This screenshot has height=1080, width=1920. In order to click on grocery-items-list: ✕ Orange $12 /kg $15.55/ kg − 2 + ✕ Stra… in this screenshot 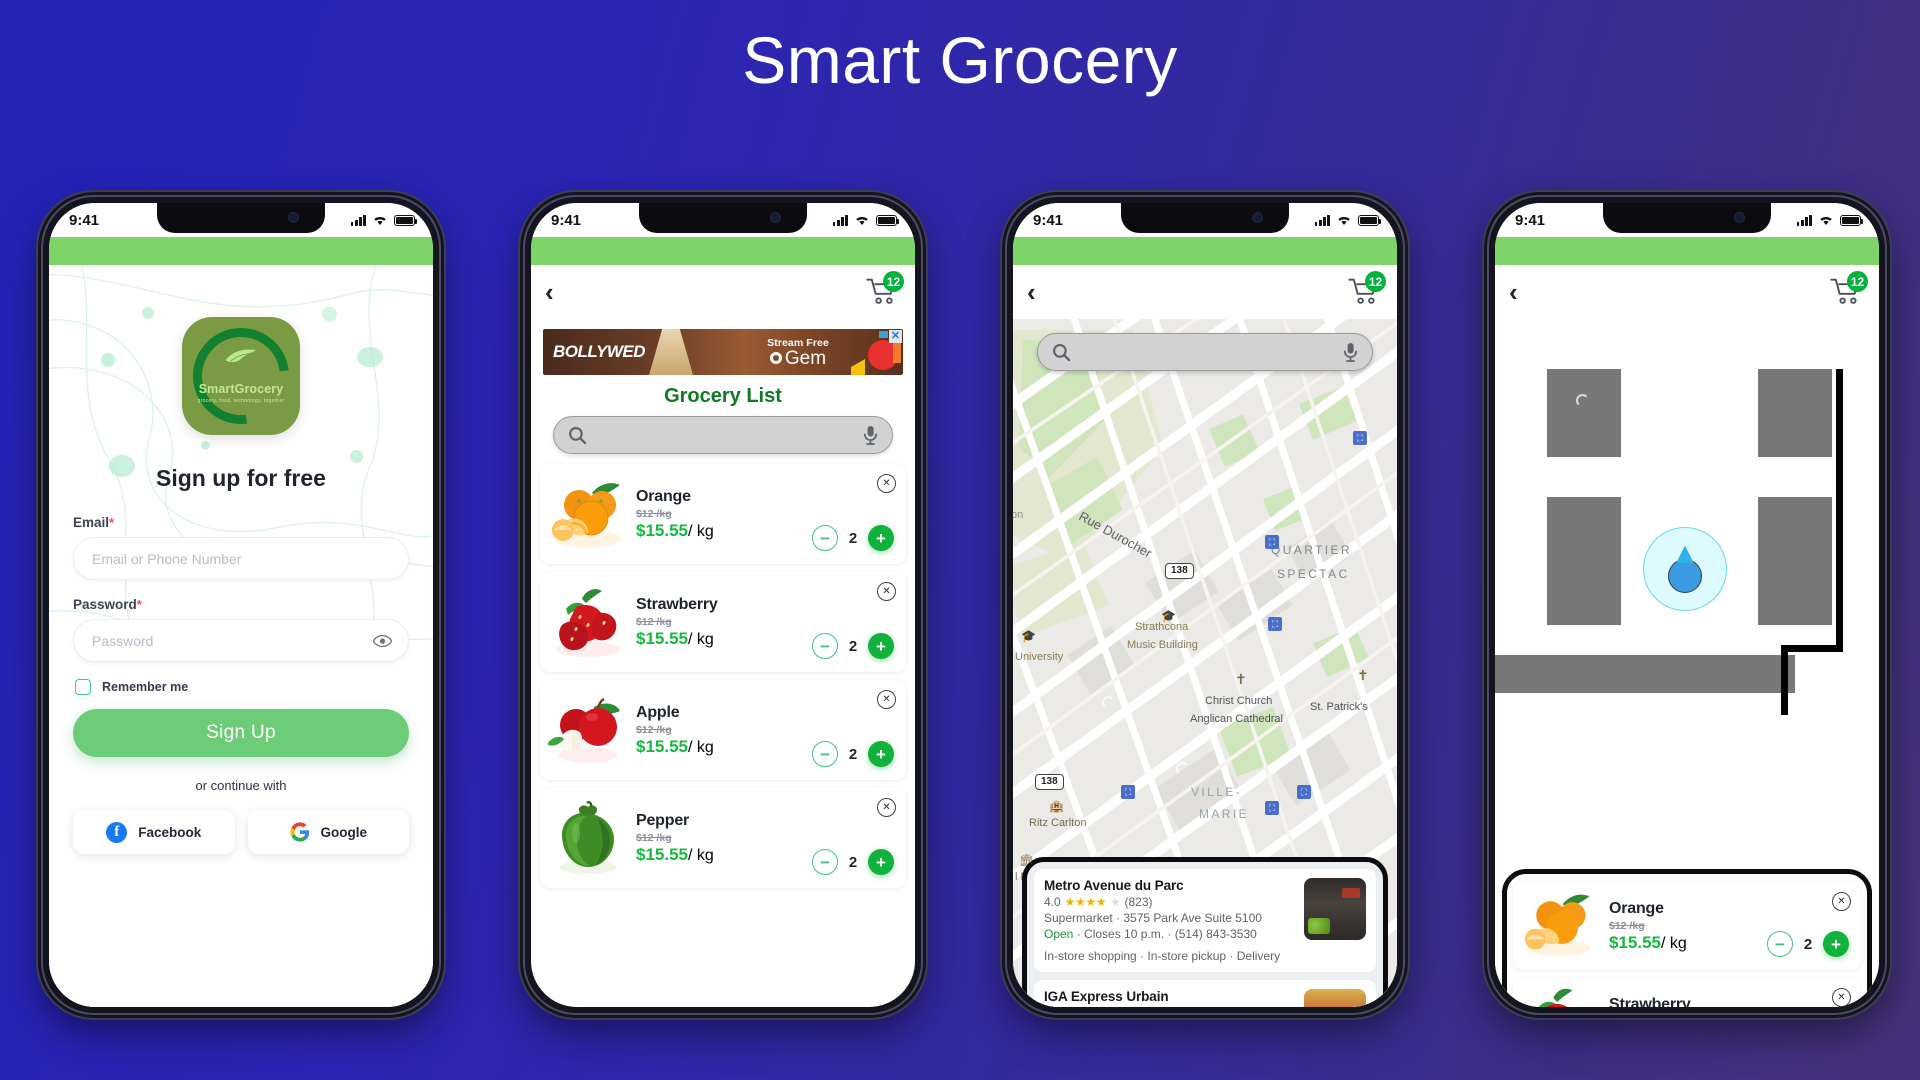, I will do `click(723, 676)`.